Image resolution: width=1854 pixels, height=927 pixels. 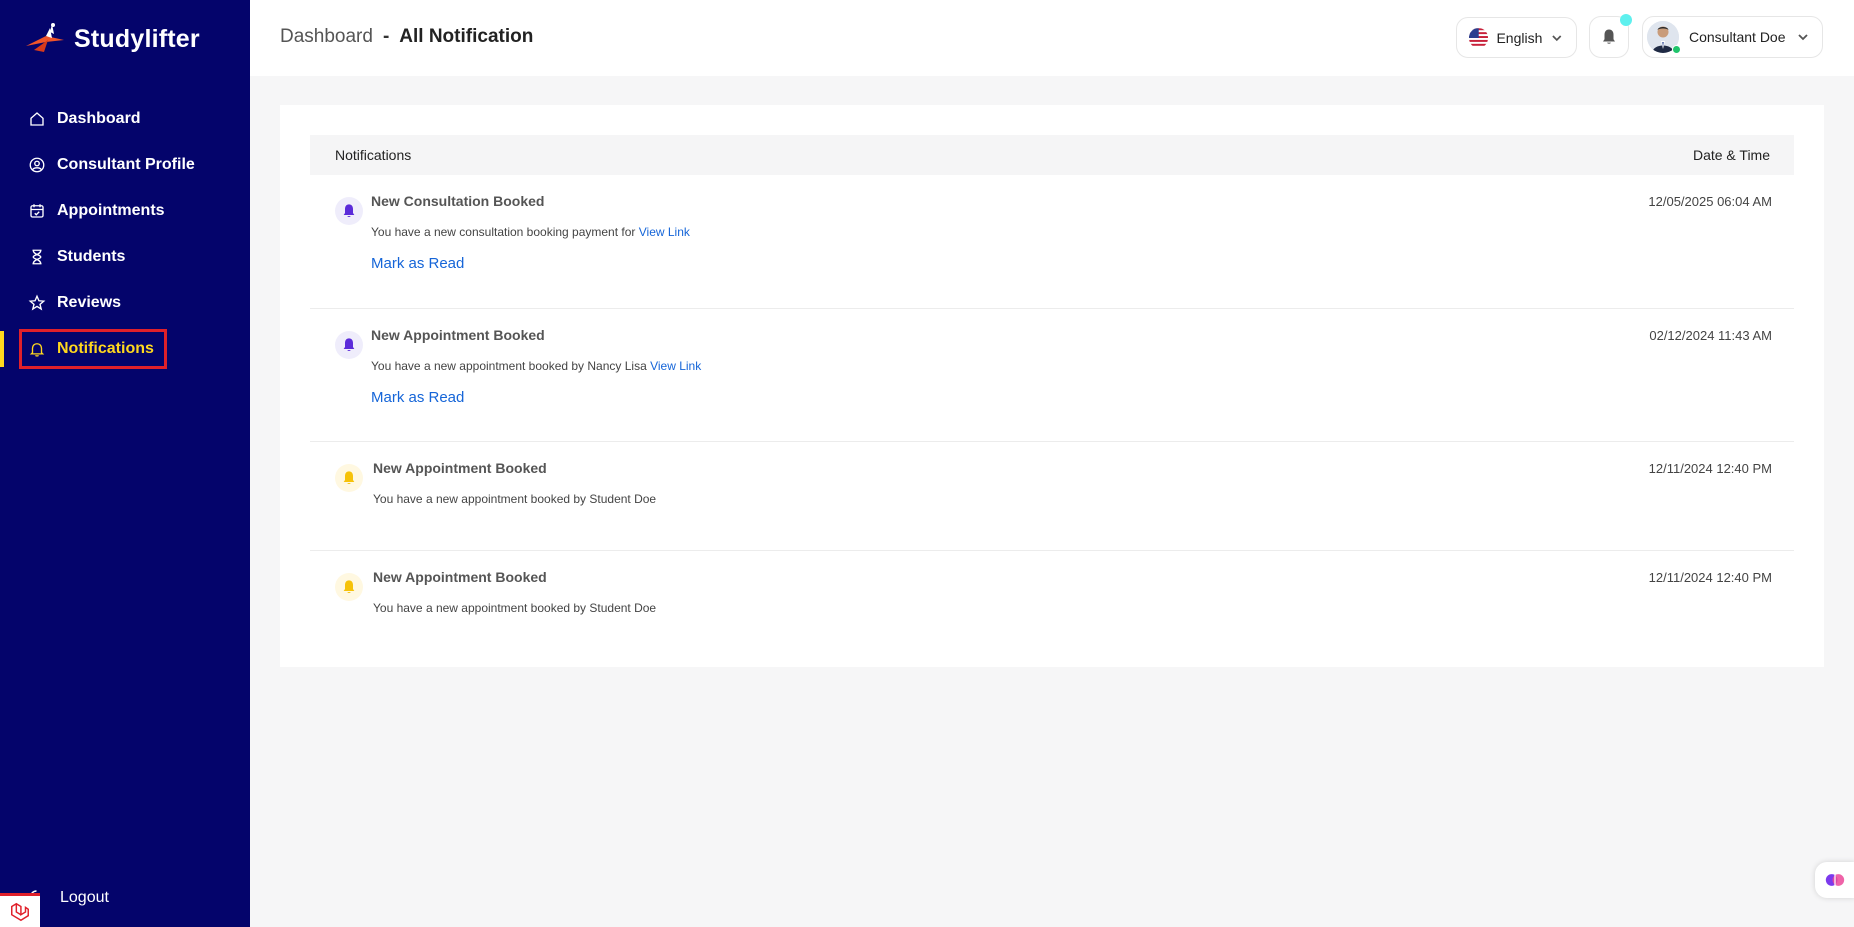 I want to click on language-label: English, so click(x=1519, y=37).